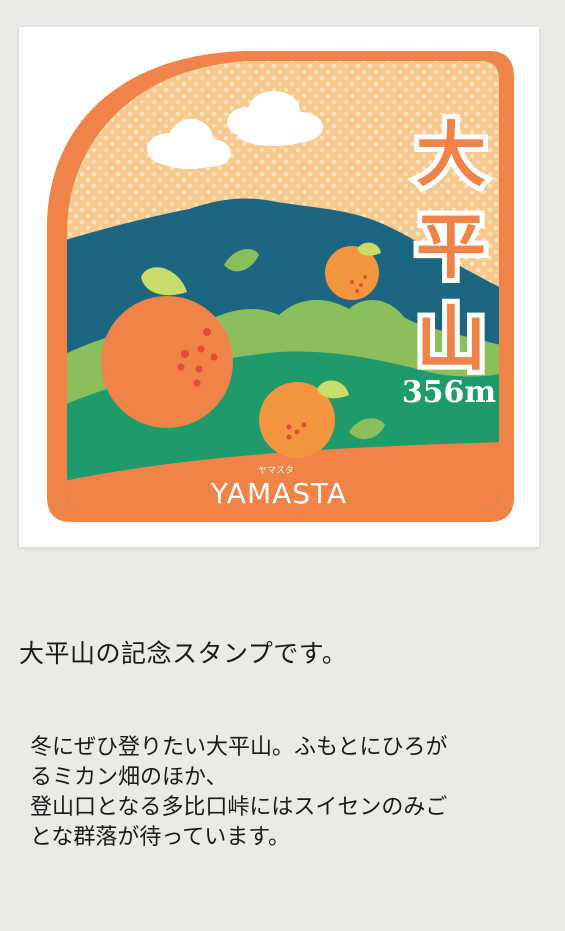  I want to click on stamp-title-char: 大, so click(451, 155).